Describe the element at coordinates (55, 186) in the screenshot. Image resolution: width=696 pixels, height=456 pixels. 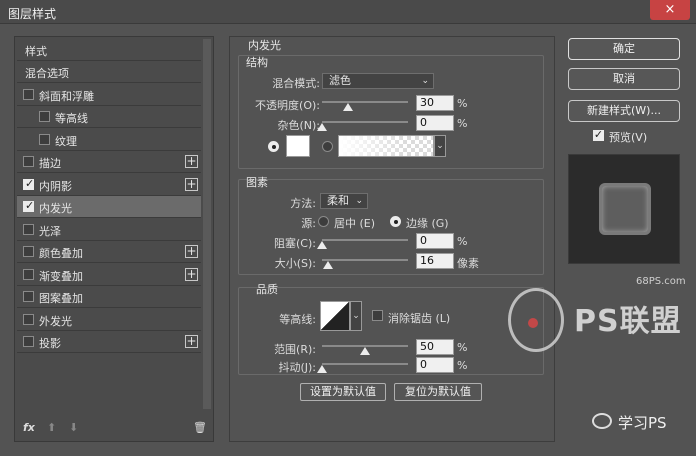
I see `style-item-label: 内阴影` at that location.